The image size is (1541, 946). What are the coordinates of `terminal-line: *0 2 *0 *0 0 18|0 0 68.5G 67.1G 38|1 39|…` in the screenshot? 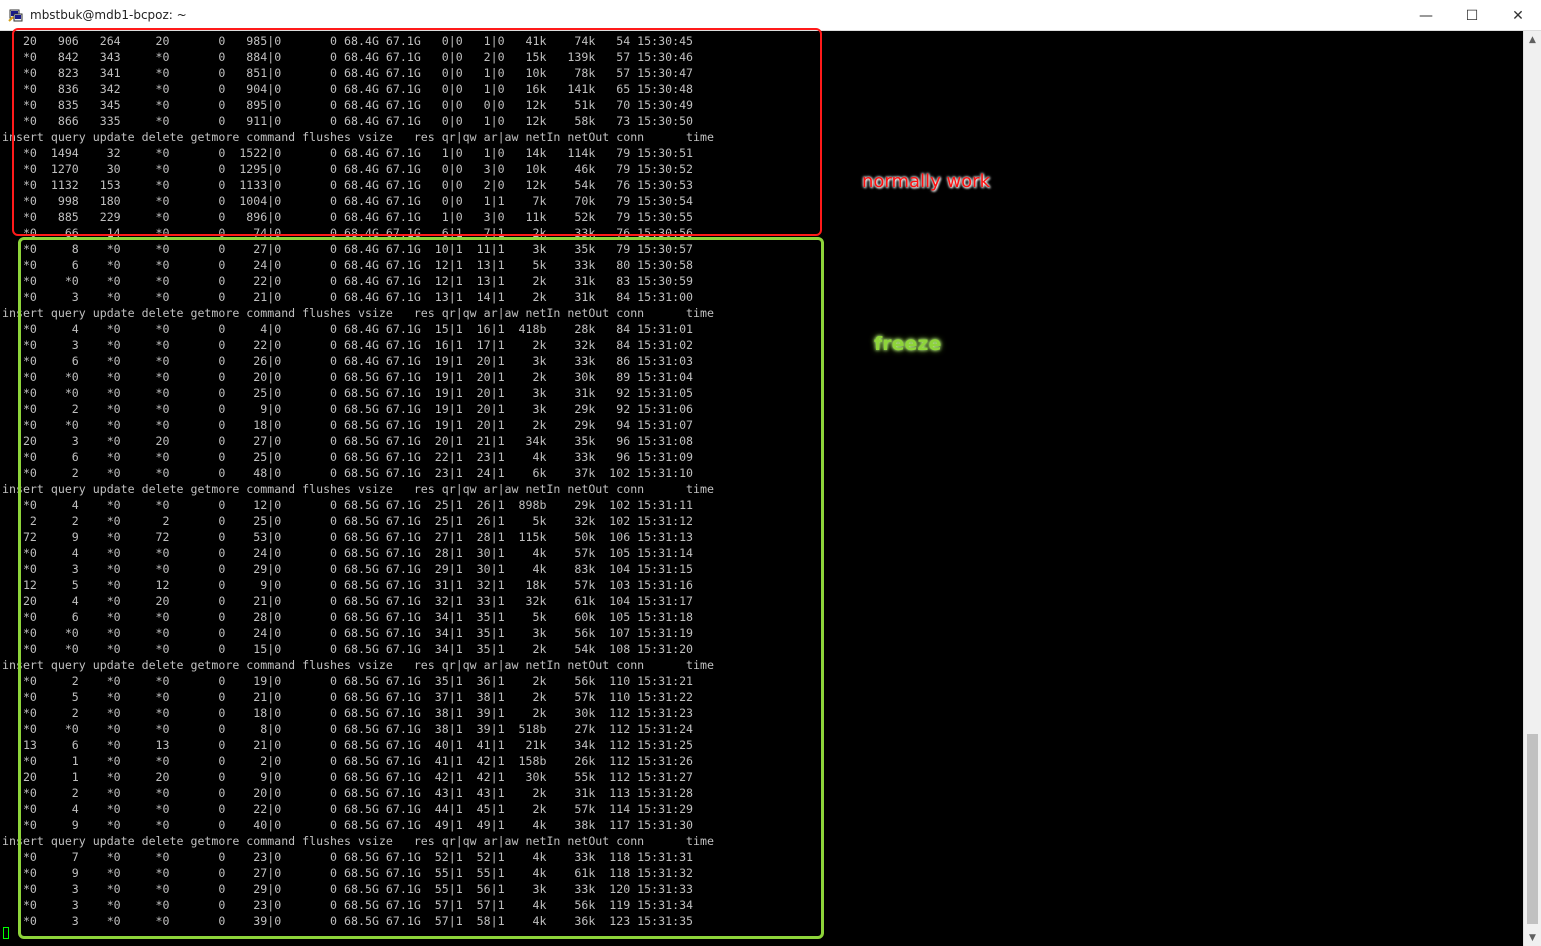 It's located at (348, 713).